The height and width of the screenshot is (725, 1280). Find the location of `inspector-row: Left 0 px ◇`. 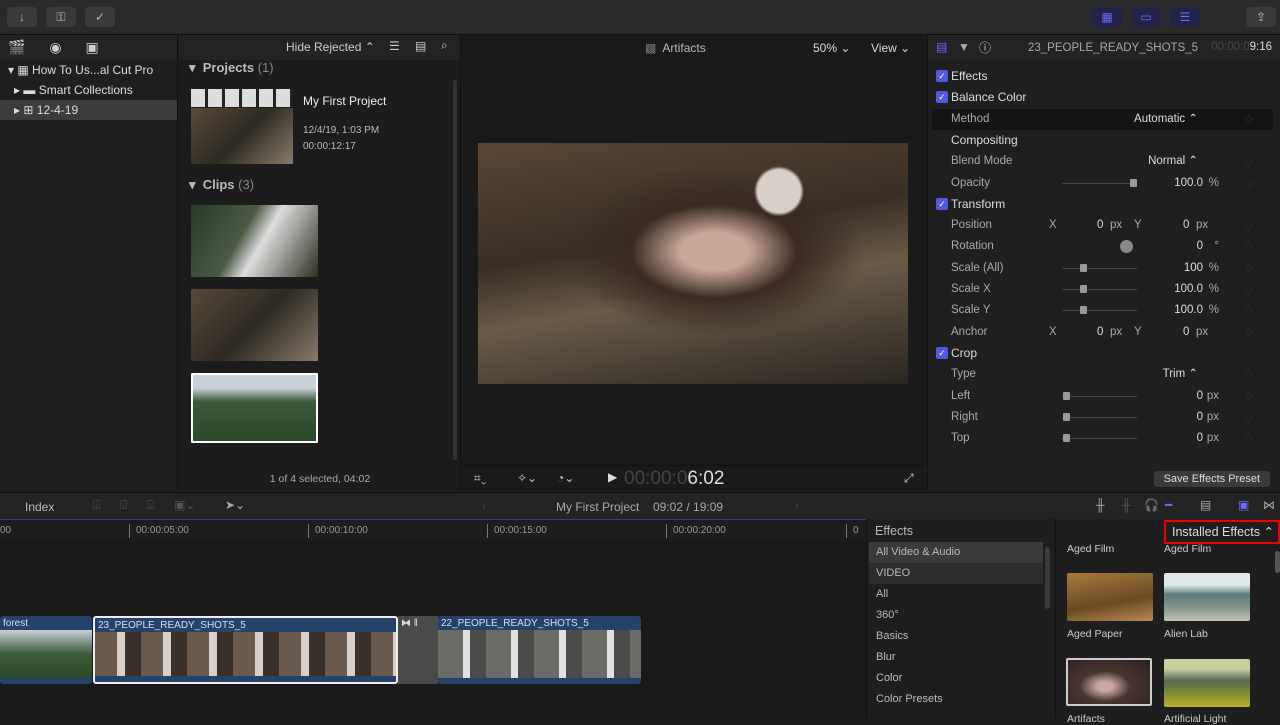

inspector-row: Left 0 px ◇ is located at coordinates (1102, 396).